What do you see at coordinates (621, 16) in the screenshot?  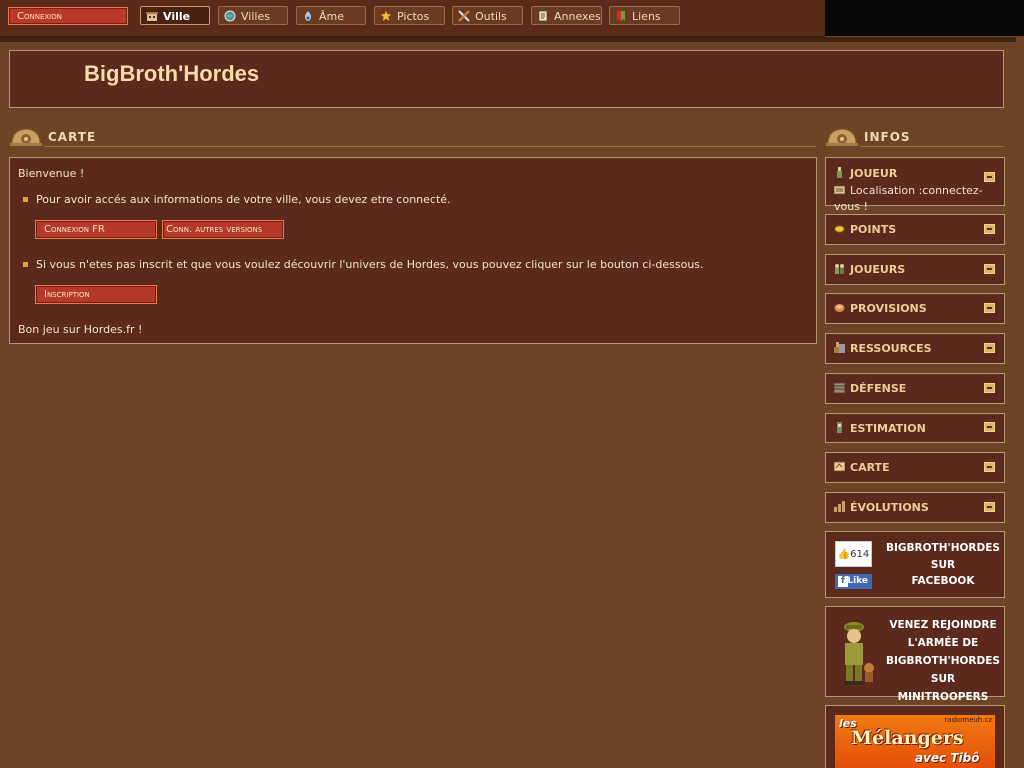 I see `bookmark-icon` at bounding box center [621, 16].